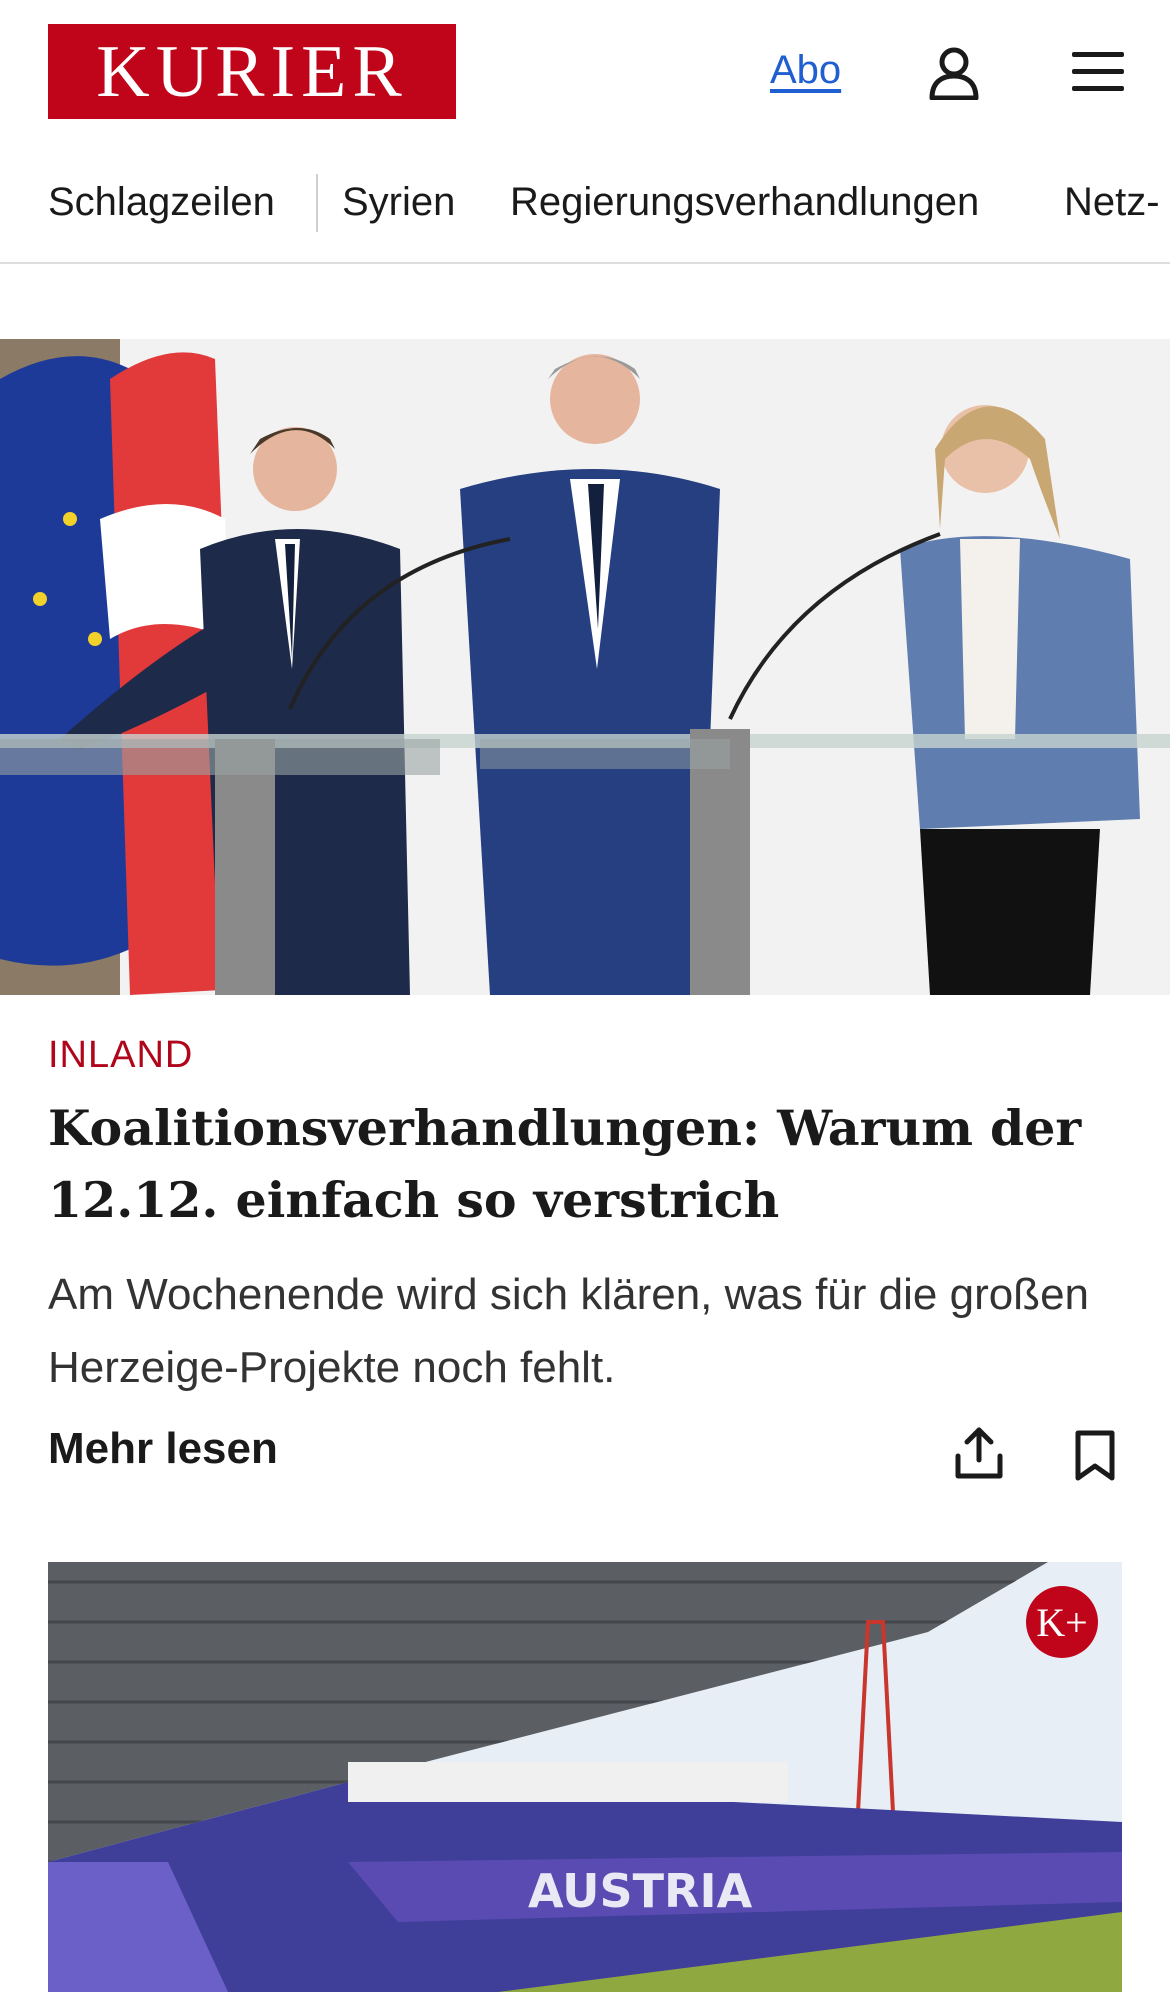 The width and height of the screenshot is (1170, 1992). Describe the element at coordinates (163, 1449) in the screenshot. I see `read-more-link: Mehr lesen` at that location.